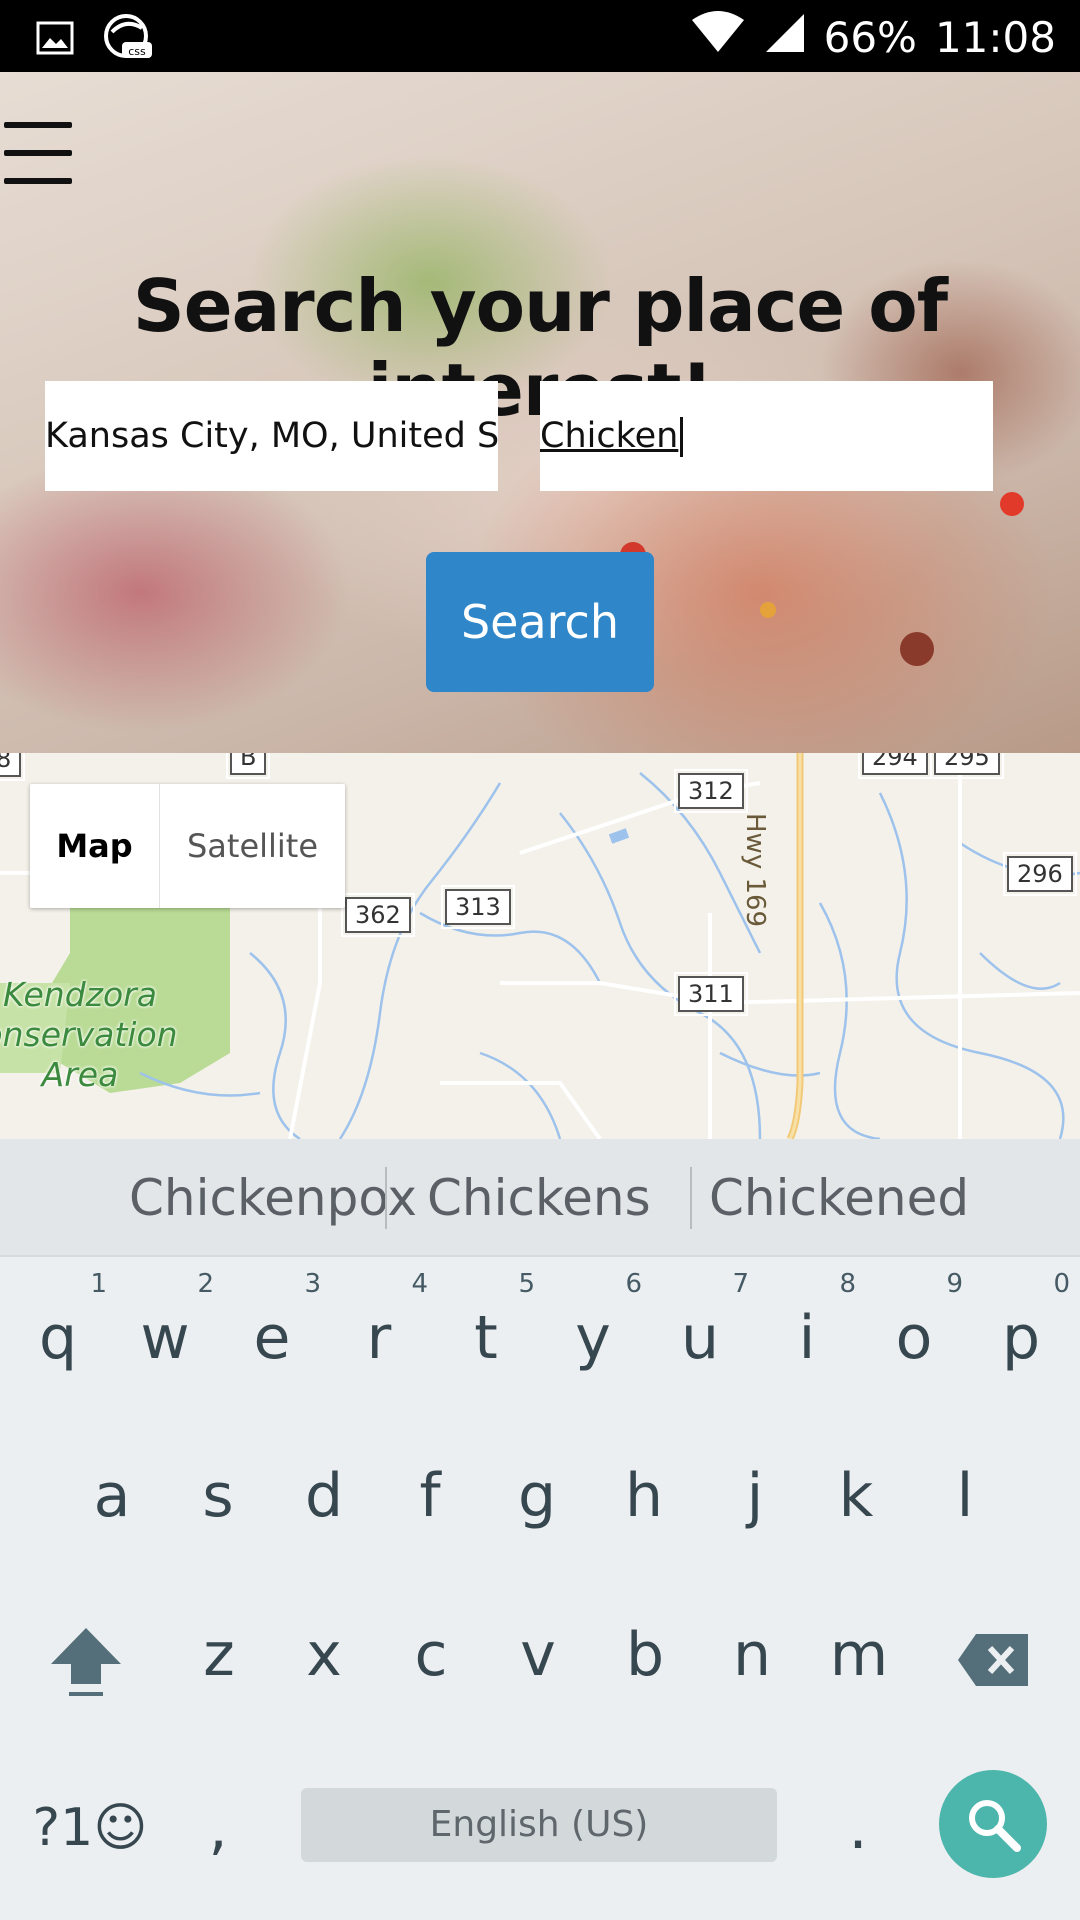  Describe the element at coordinates (740, 1284) in the screenshot. I see `key-hint: 7` at that location.